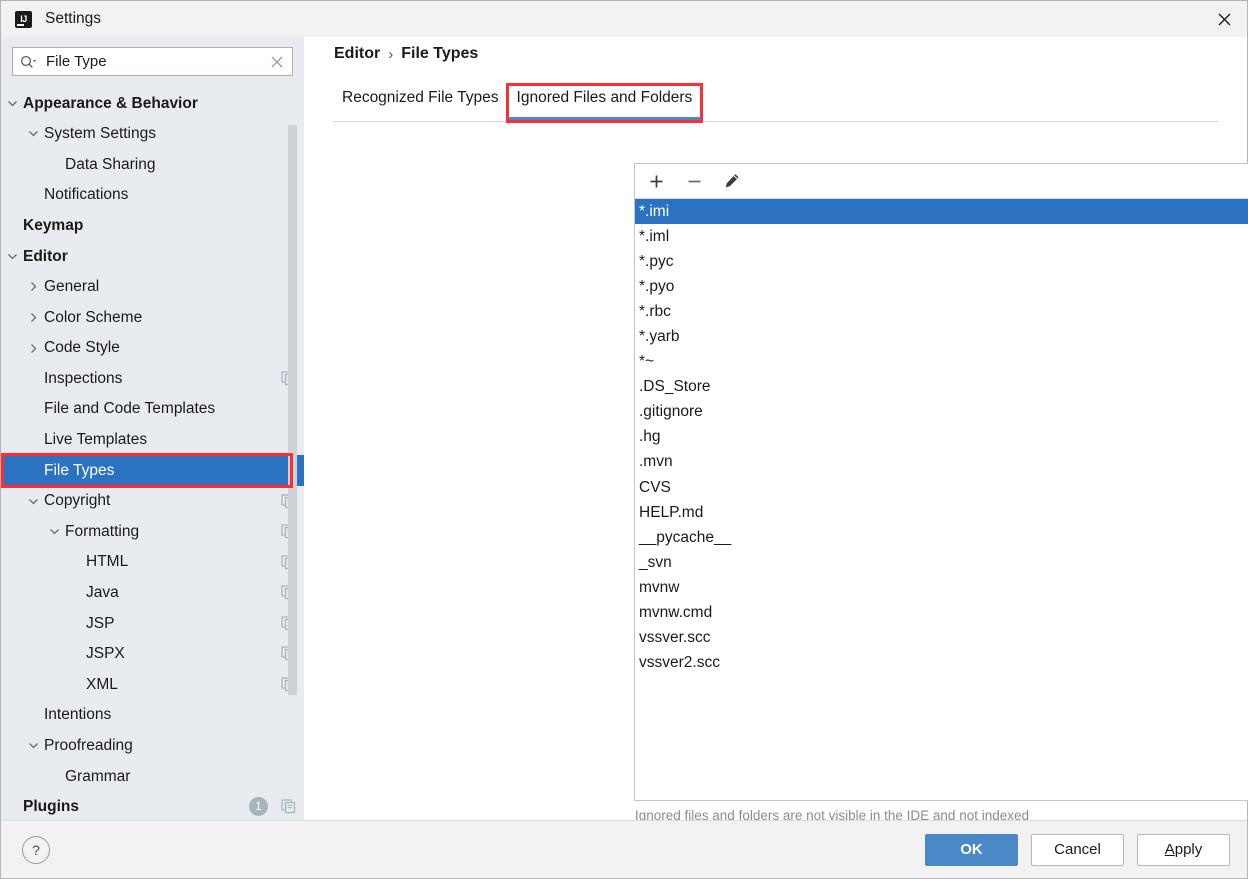  I want to click on sidebar-item-intentions: Intentions, so click(152, 715).